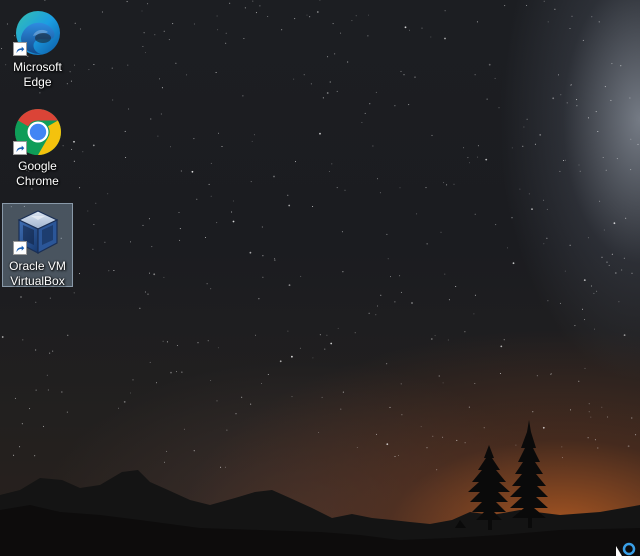 The height and width of the screenshot is (556, 640). What do you see at coordinates (37, 173) in the screenshot?
I see `desktop-icon-label: Google Chrome` at bounding box center [37, 173].